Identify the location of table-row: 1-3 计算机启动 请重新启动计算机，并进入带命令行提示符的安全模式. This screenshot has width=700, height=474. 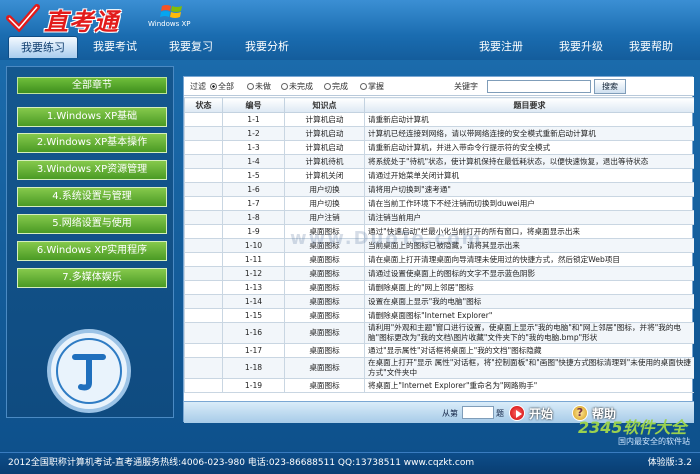
(439, 147).